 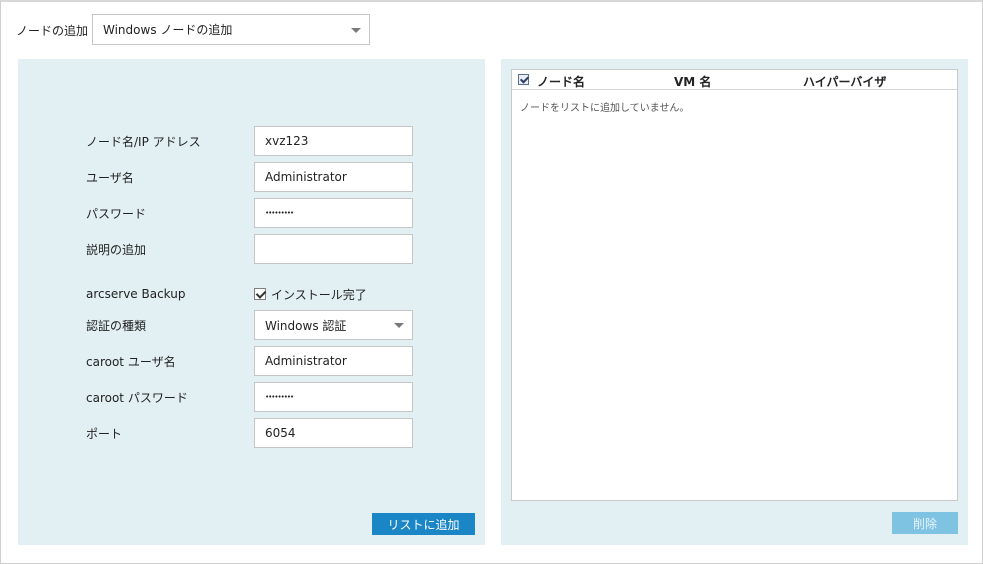 I want to click on column-vm-name: VM 名, so click(x=692, y=81).